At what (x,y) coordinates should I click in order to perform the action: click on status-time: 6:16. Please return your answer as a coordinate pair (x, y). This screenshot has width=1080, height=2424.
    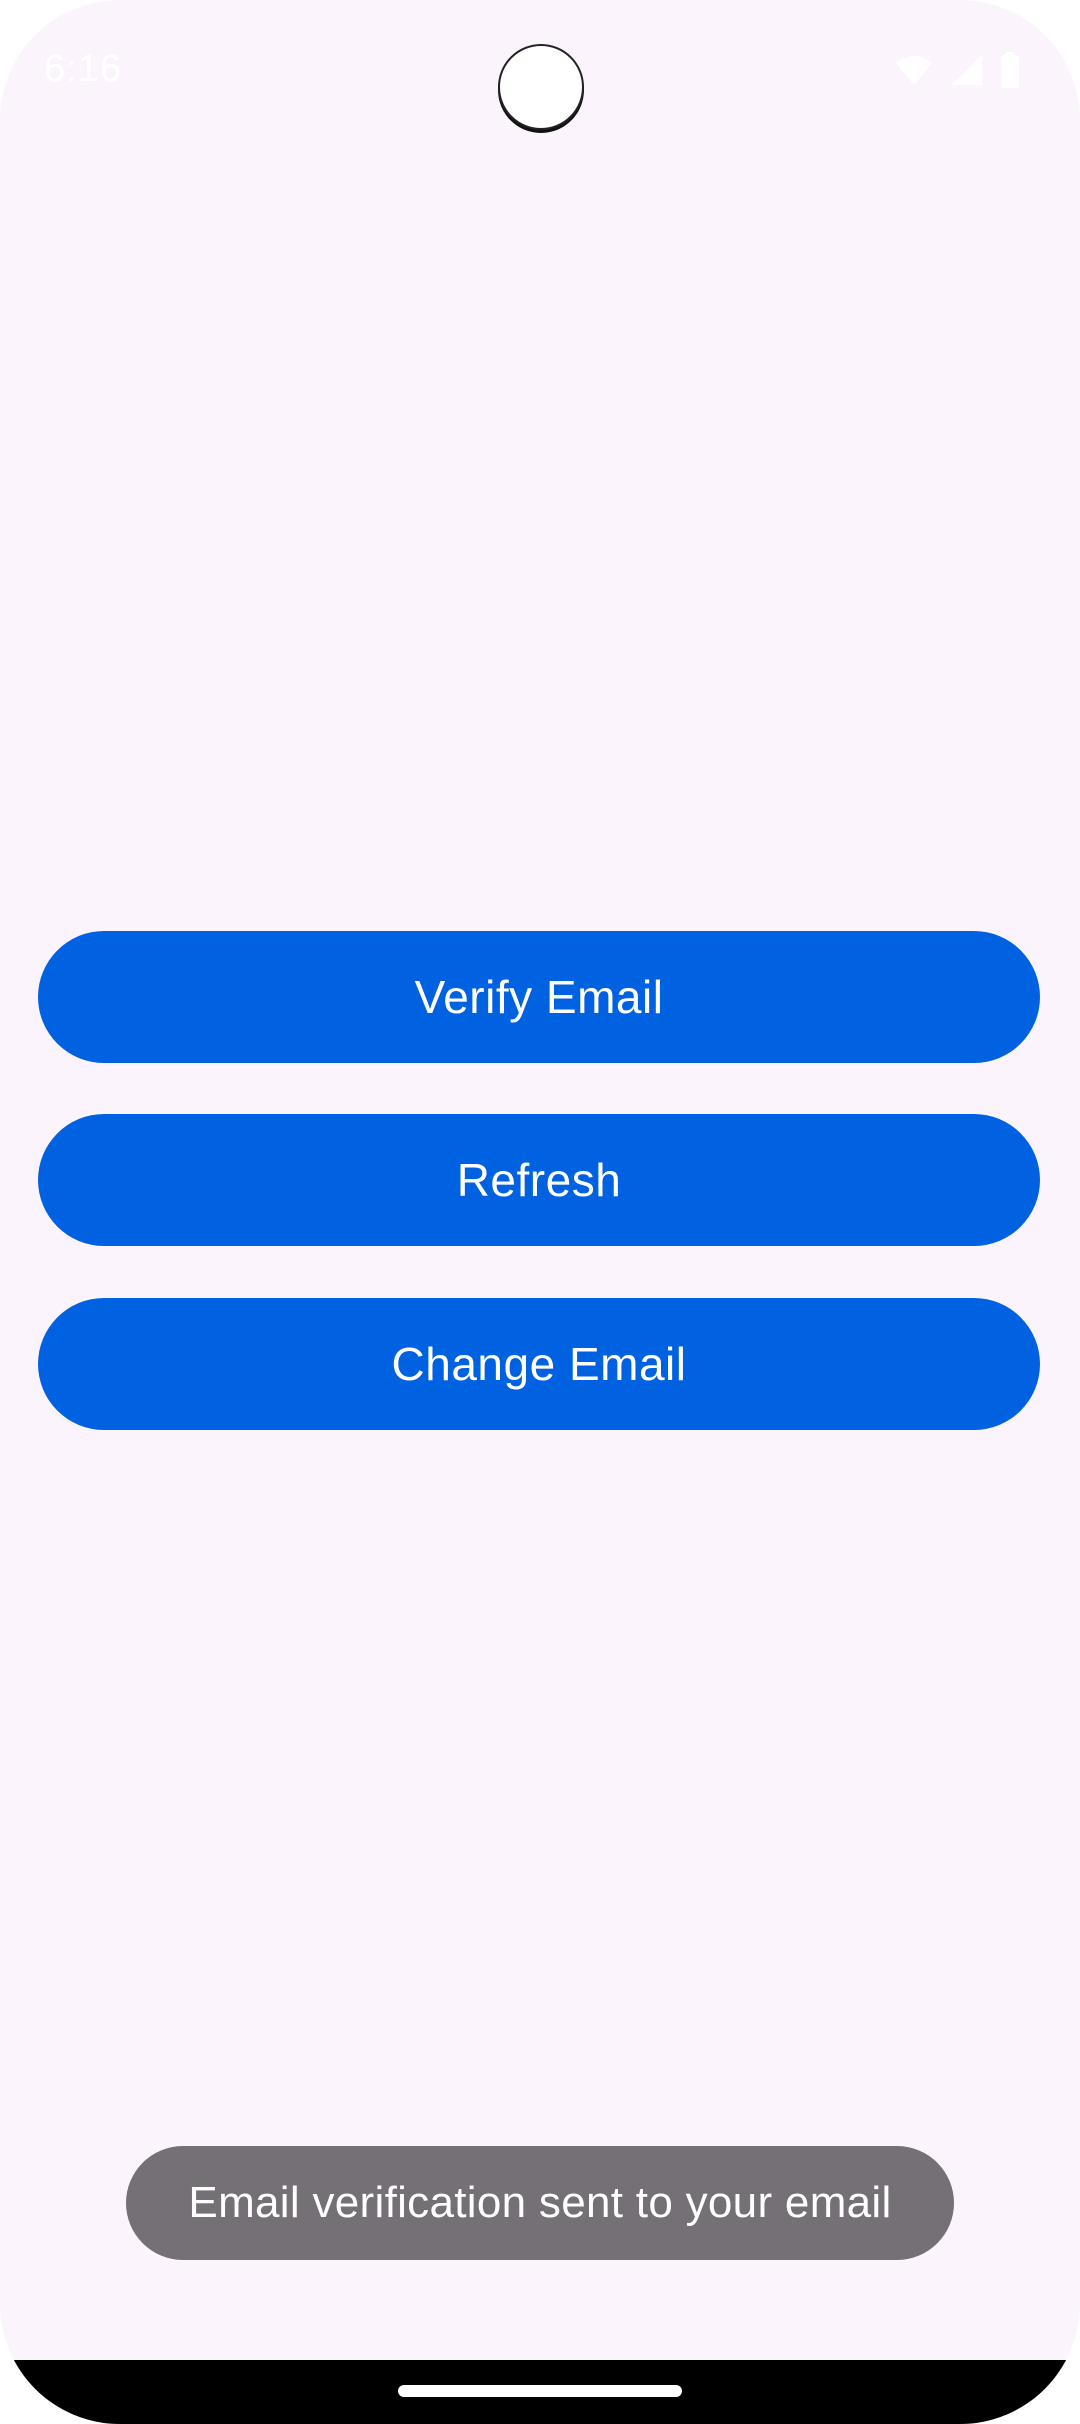
    Looking at the image, I should click on (83, 69).